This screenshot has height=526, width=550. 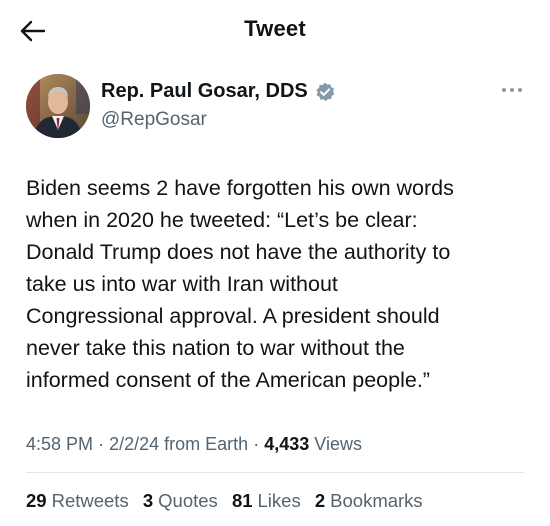 What do you see at coordinates (206, 444) in the screenshot?
I see `tweet-source: from Earth` at bounding box center [206, 444].